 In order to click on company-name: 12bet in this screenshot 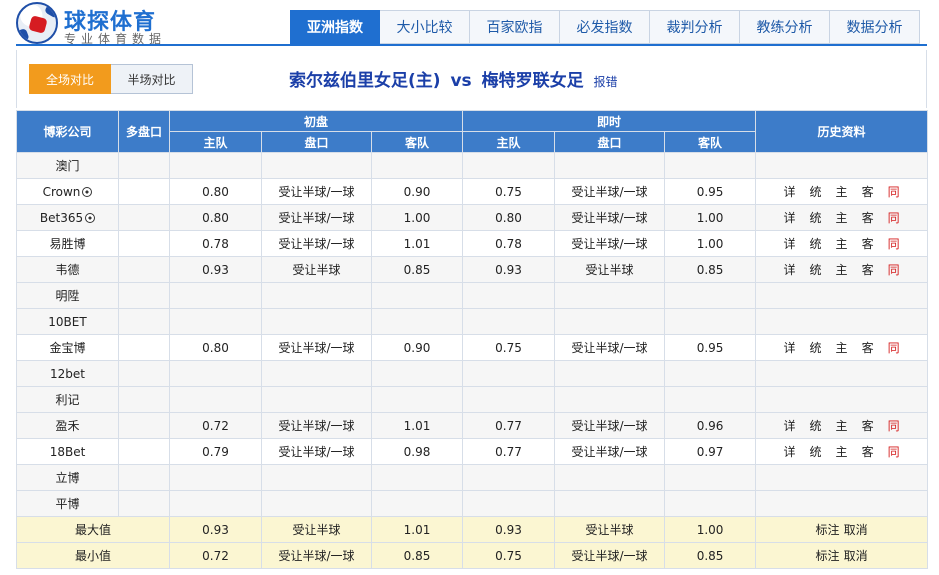, I will do `click(67, 374)`.